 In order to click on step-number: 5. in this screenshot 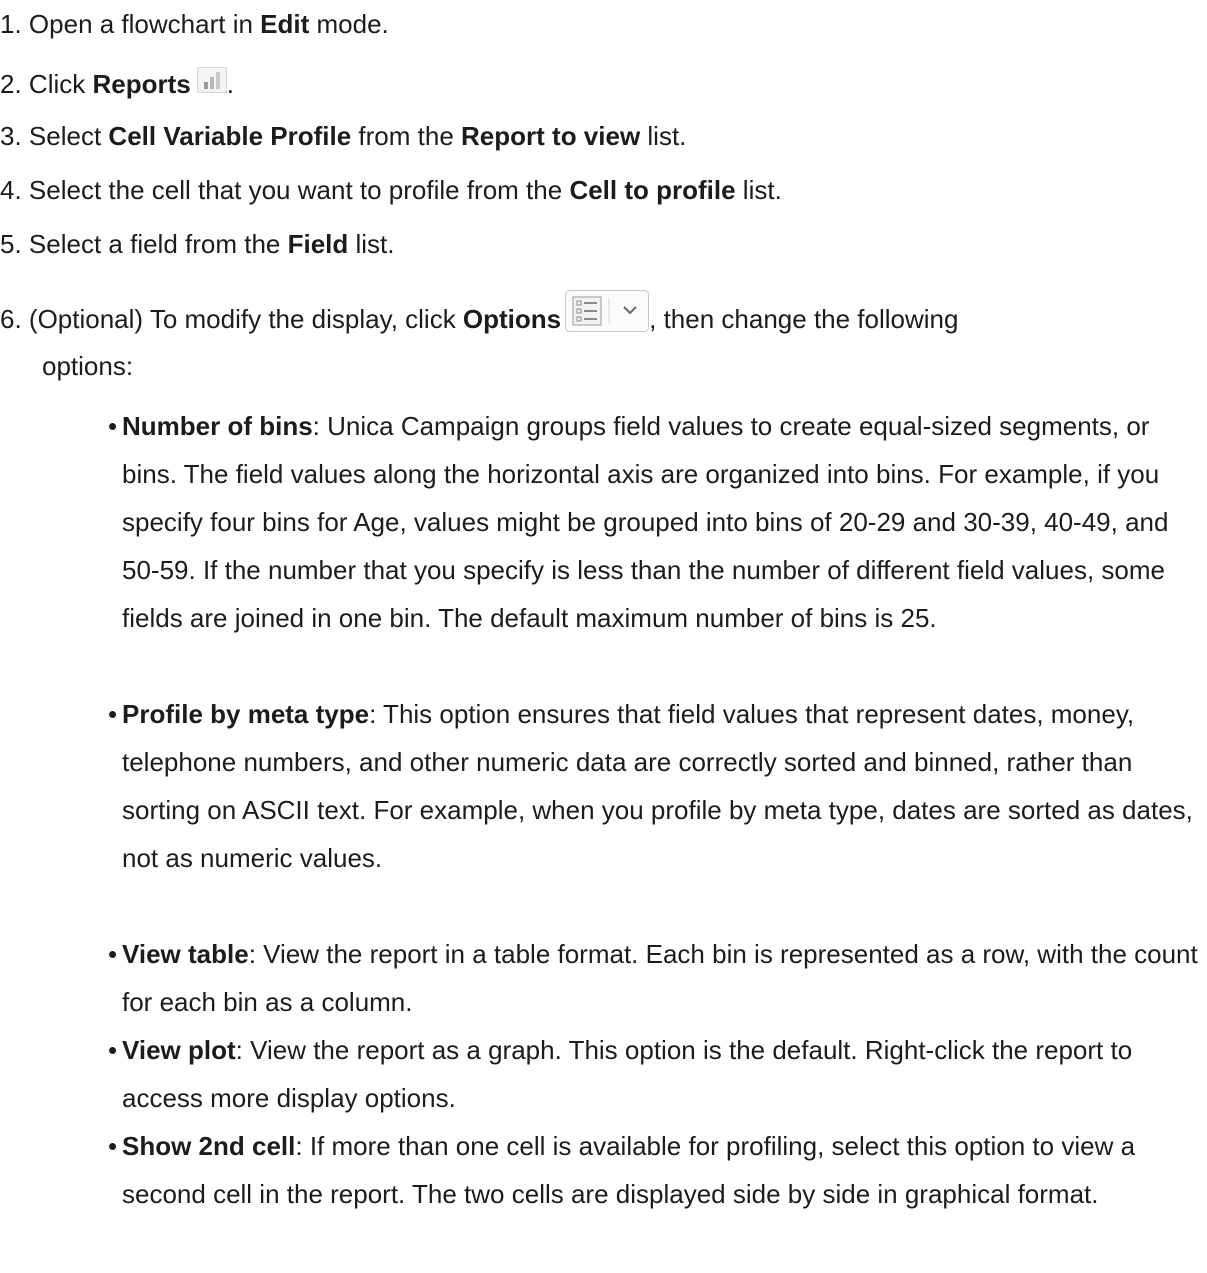, I will do `click(11, 244)`.